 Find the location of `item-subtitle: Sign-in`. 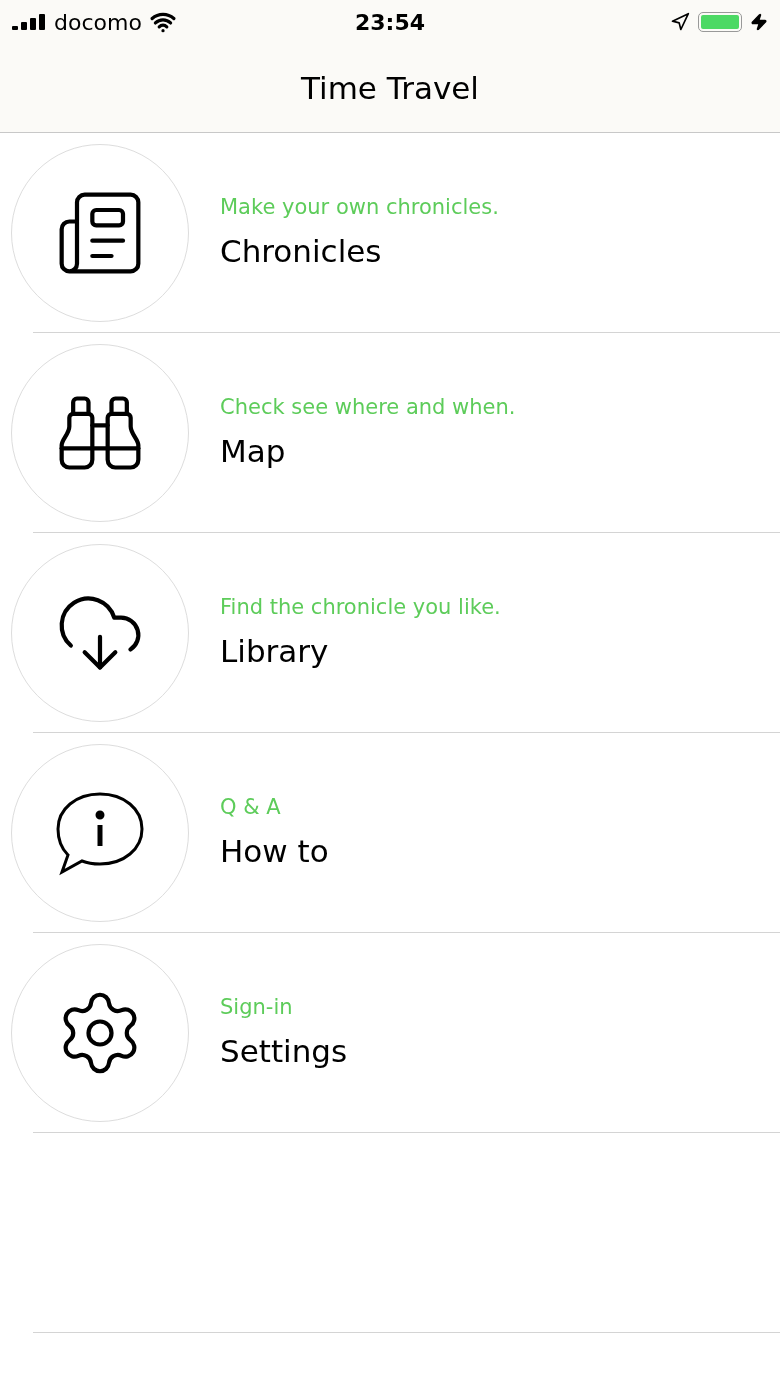

item-subtitle: Sign-in is located at coordinates (257, 1006).